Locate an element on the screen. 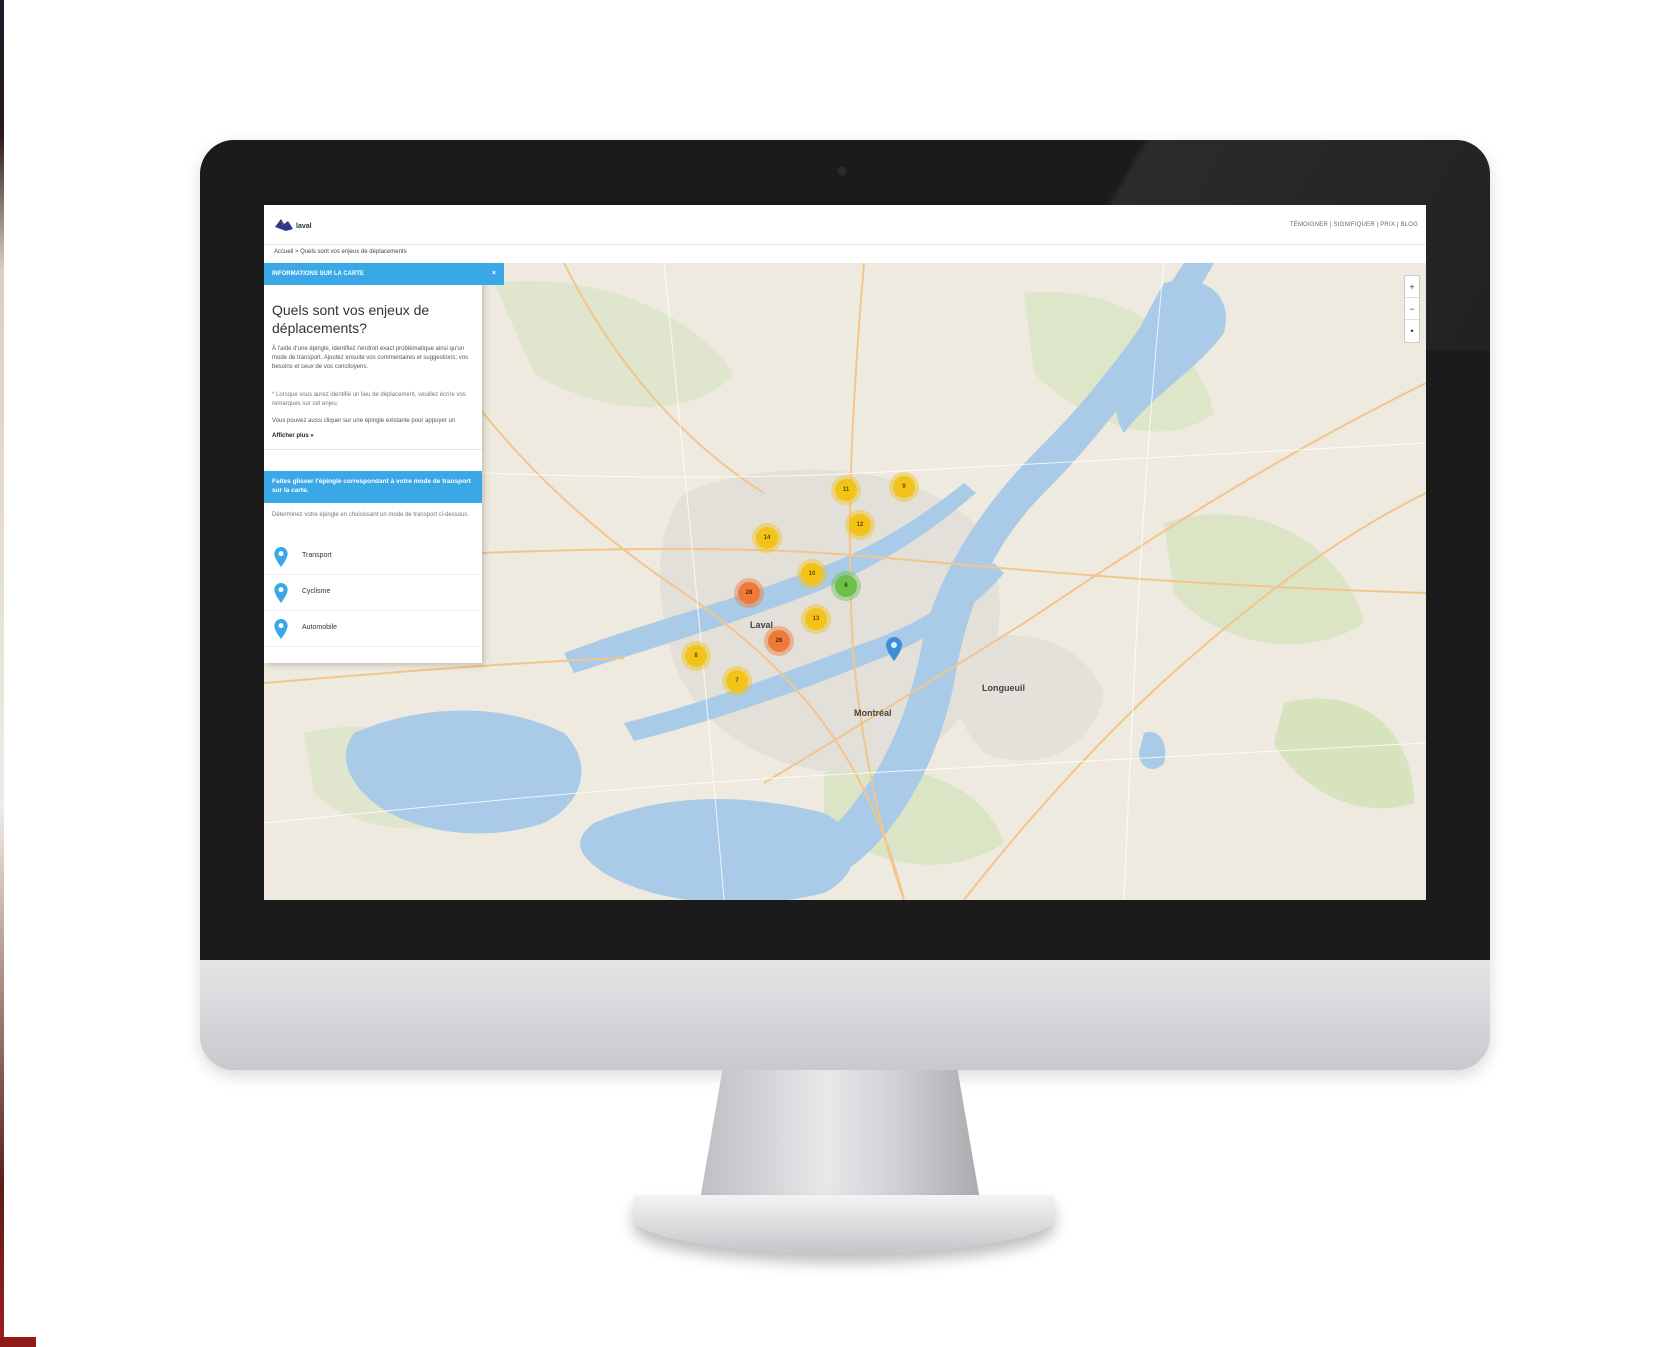 This screenshot has height=1347, width=1654. car-mode-item: Automobile is located at coordinates (373, 629).